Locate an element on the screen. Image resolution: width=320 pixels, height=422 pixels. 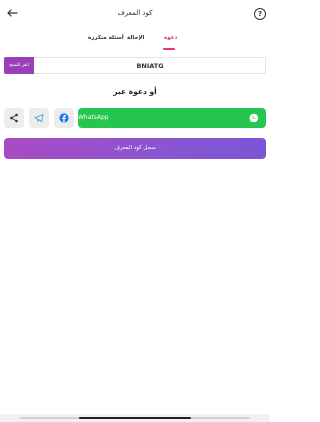
share-icon is located at coordinates (14, 118).